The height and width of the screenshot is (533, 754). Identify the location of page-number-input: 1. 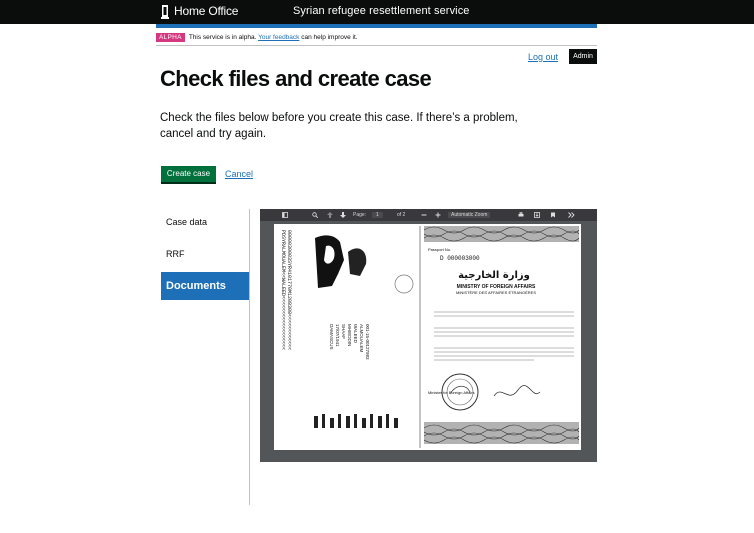
(377, 215).